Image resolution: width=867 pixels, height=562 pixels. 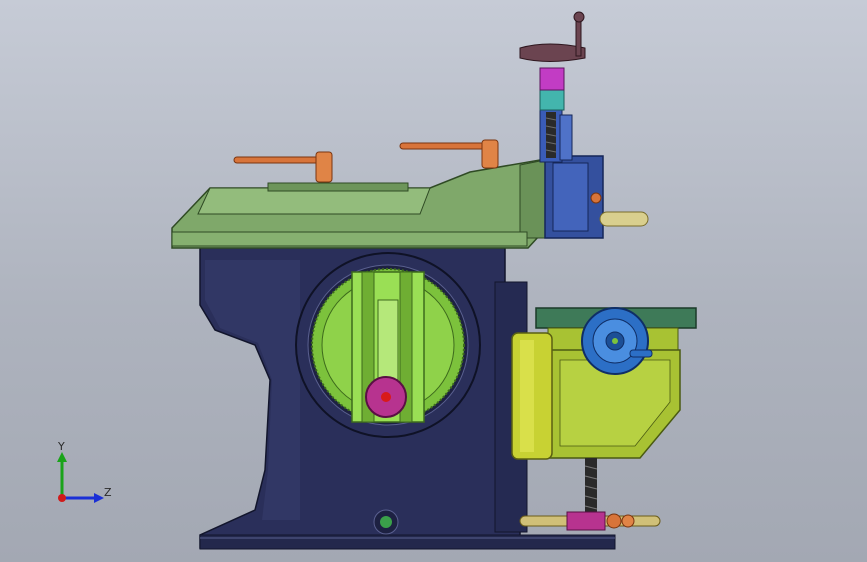 What do you see at coordinates (594, 174) in the screenshot?
I see `tool-head` at bounding box center [594, 174].